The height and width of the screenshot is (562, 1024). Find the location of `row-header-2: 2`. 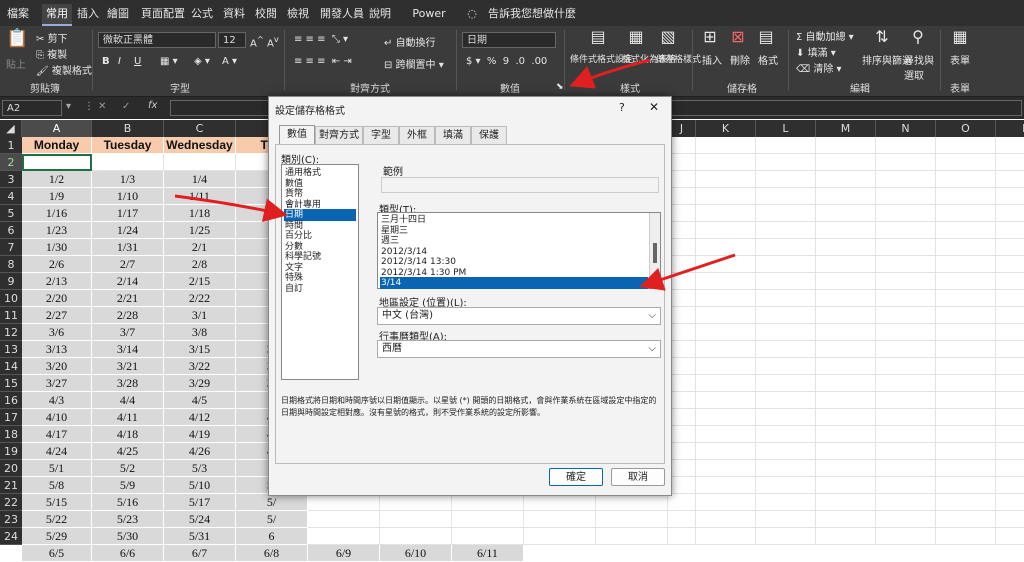

row-header-2: 2 is located at coordinates (11, 162).